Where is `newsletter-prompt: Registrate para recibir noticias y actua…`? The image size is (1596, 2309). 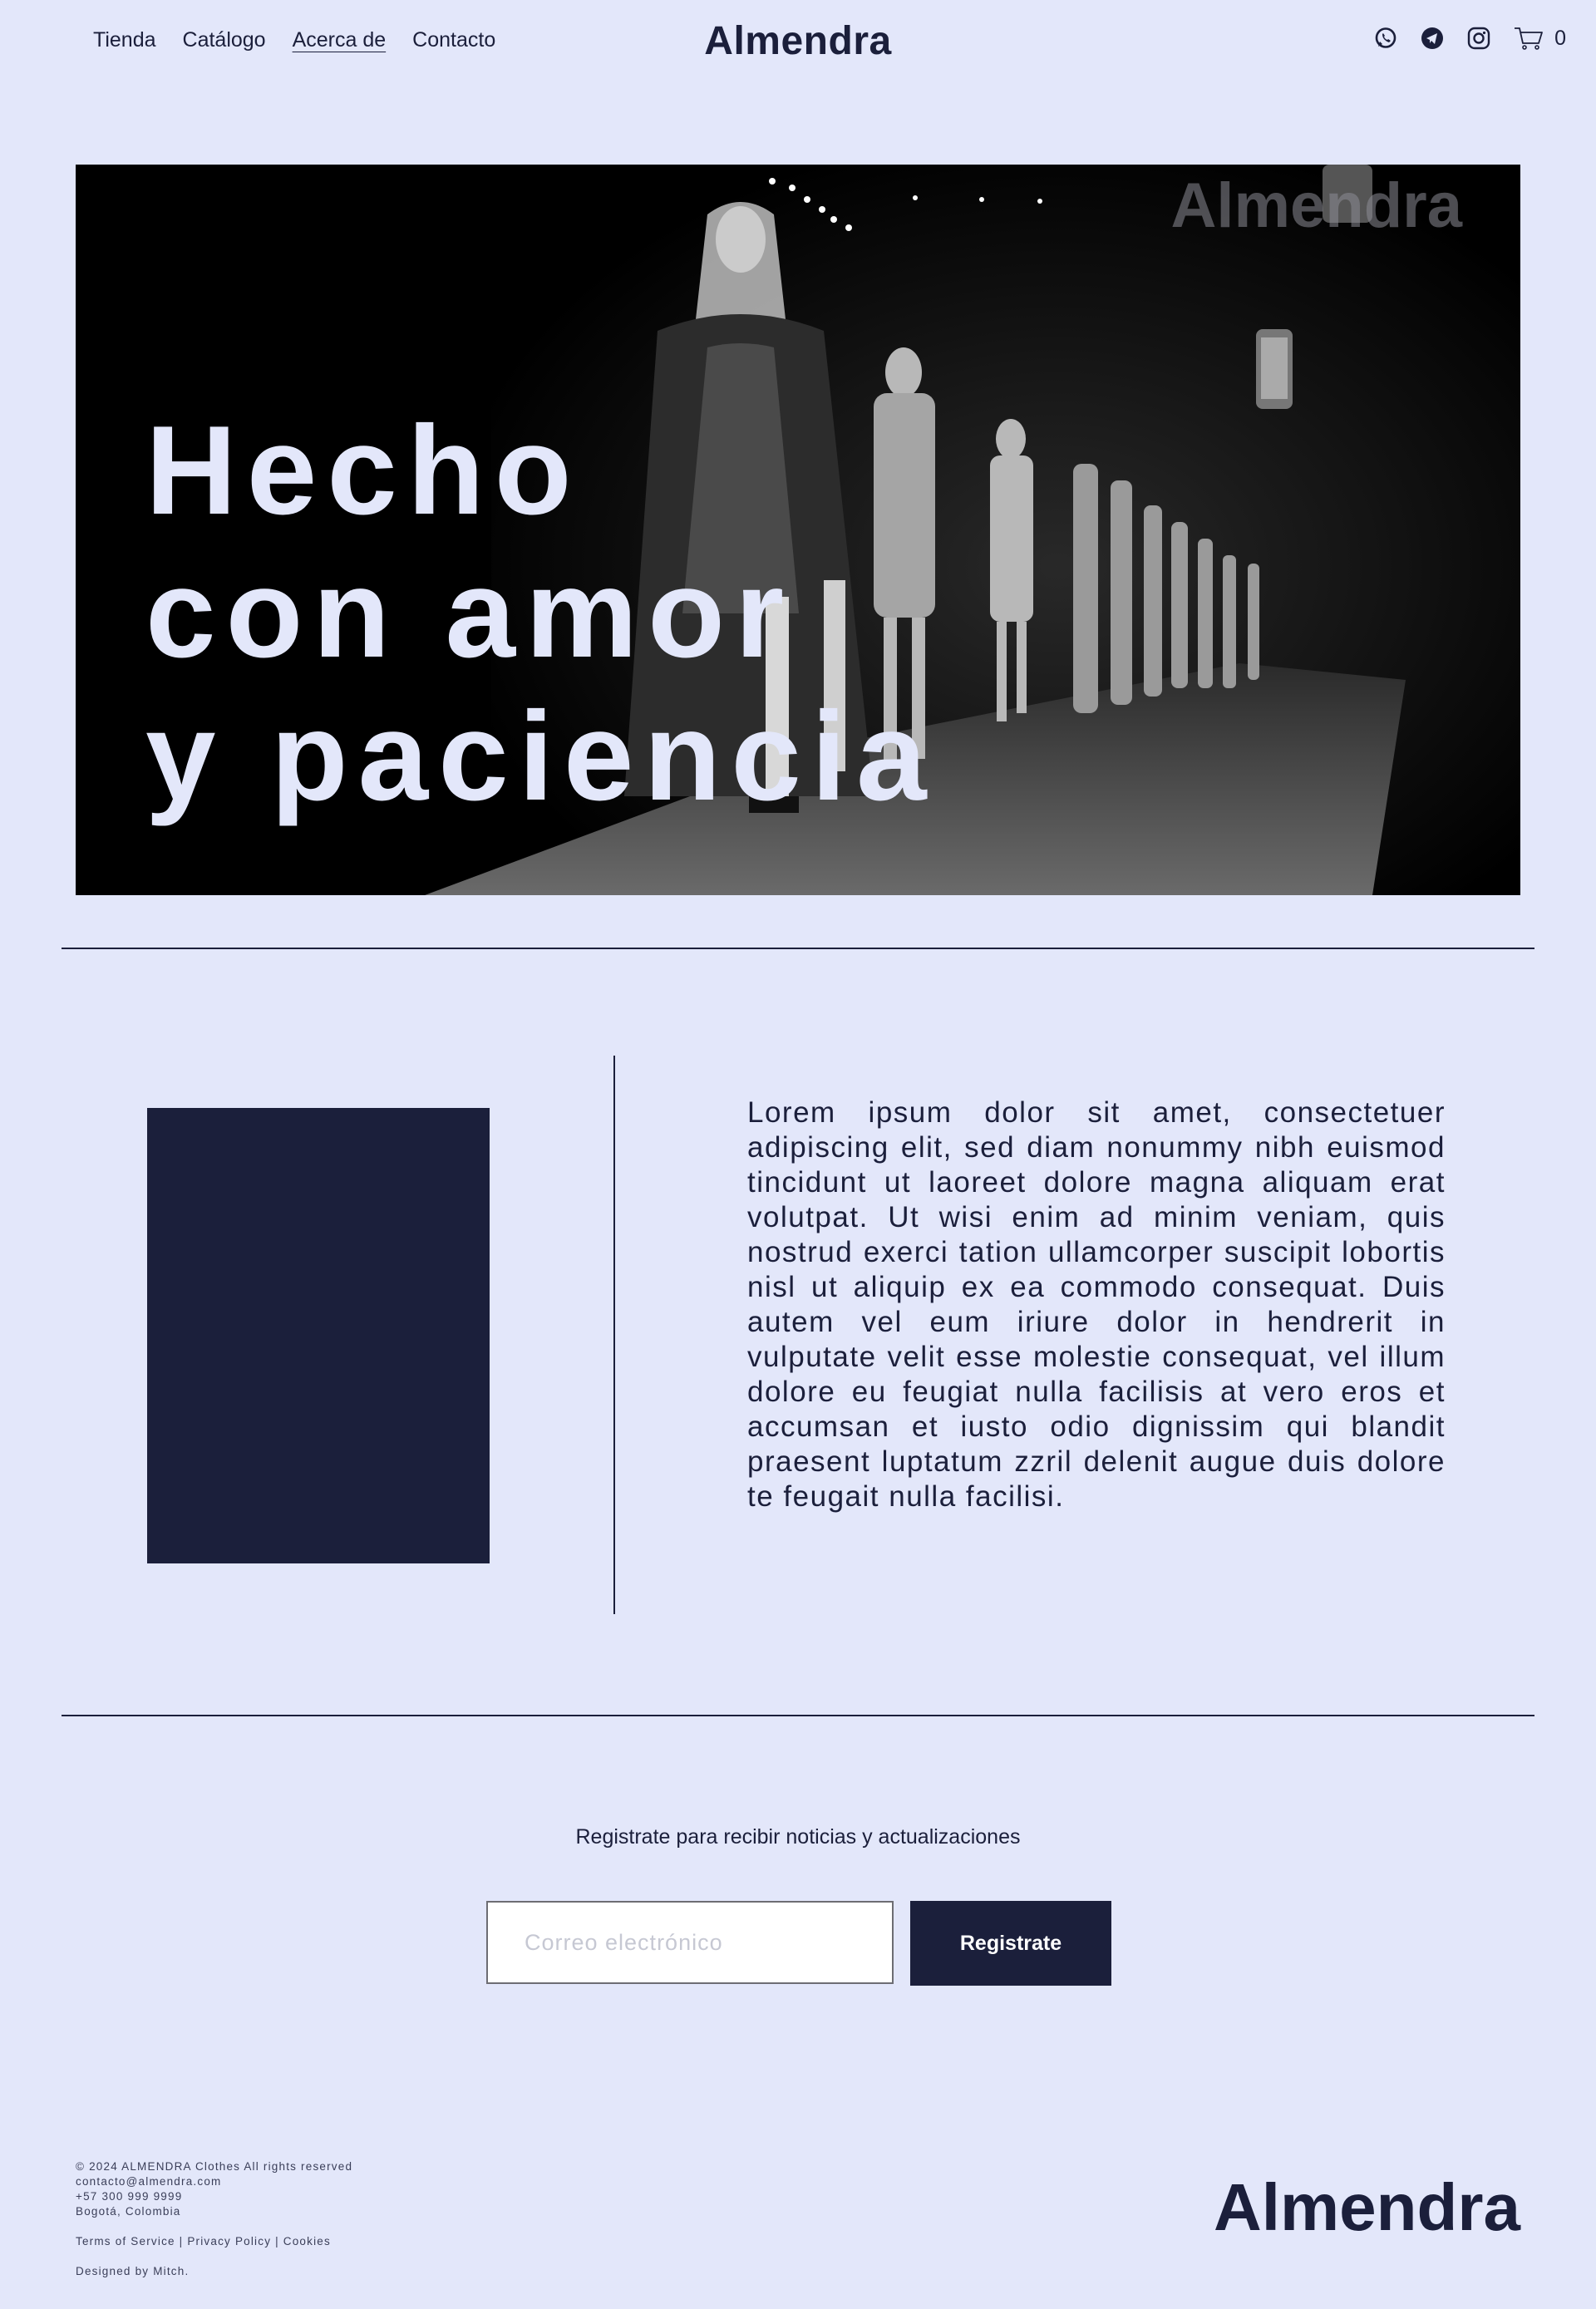
newsletter-prompt: Registrate para recibir noticias y actua… is located at coordinates (798, 1837).